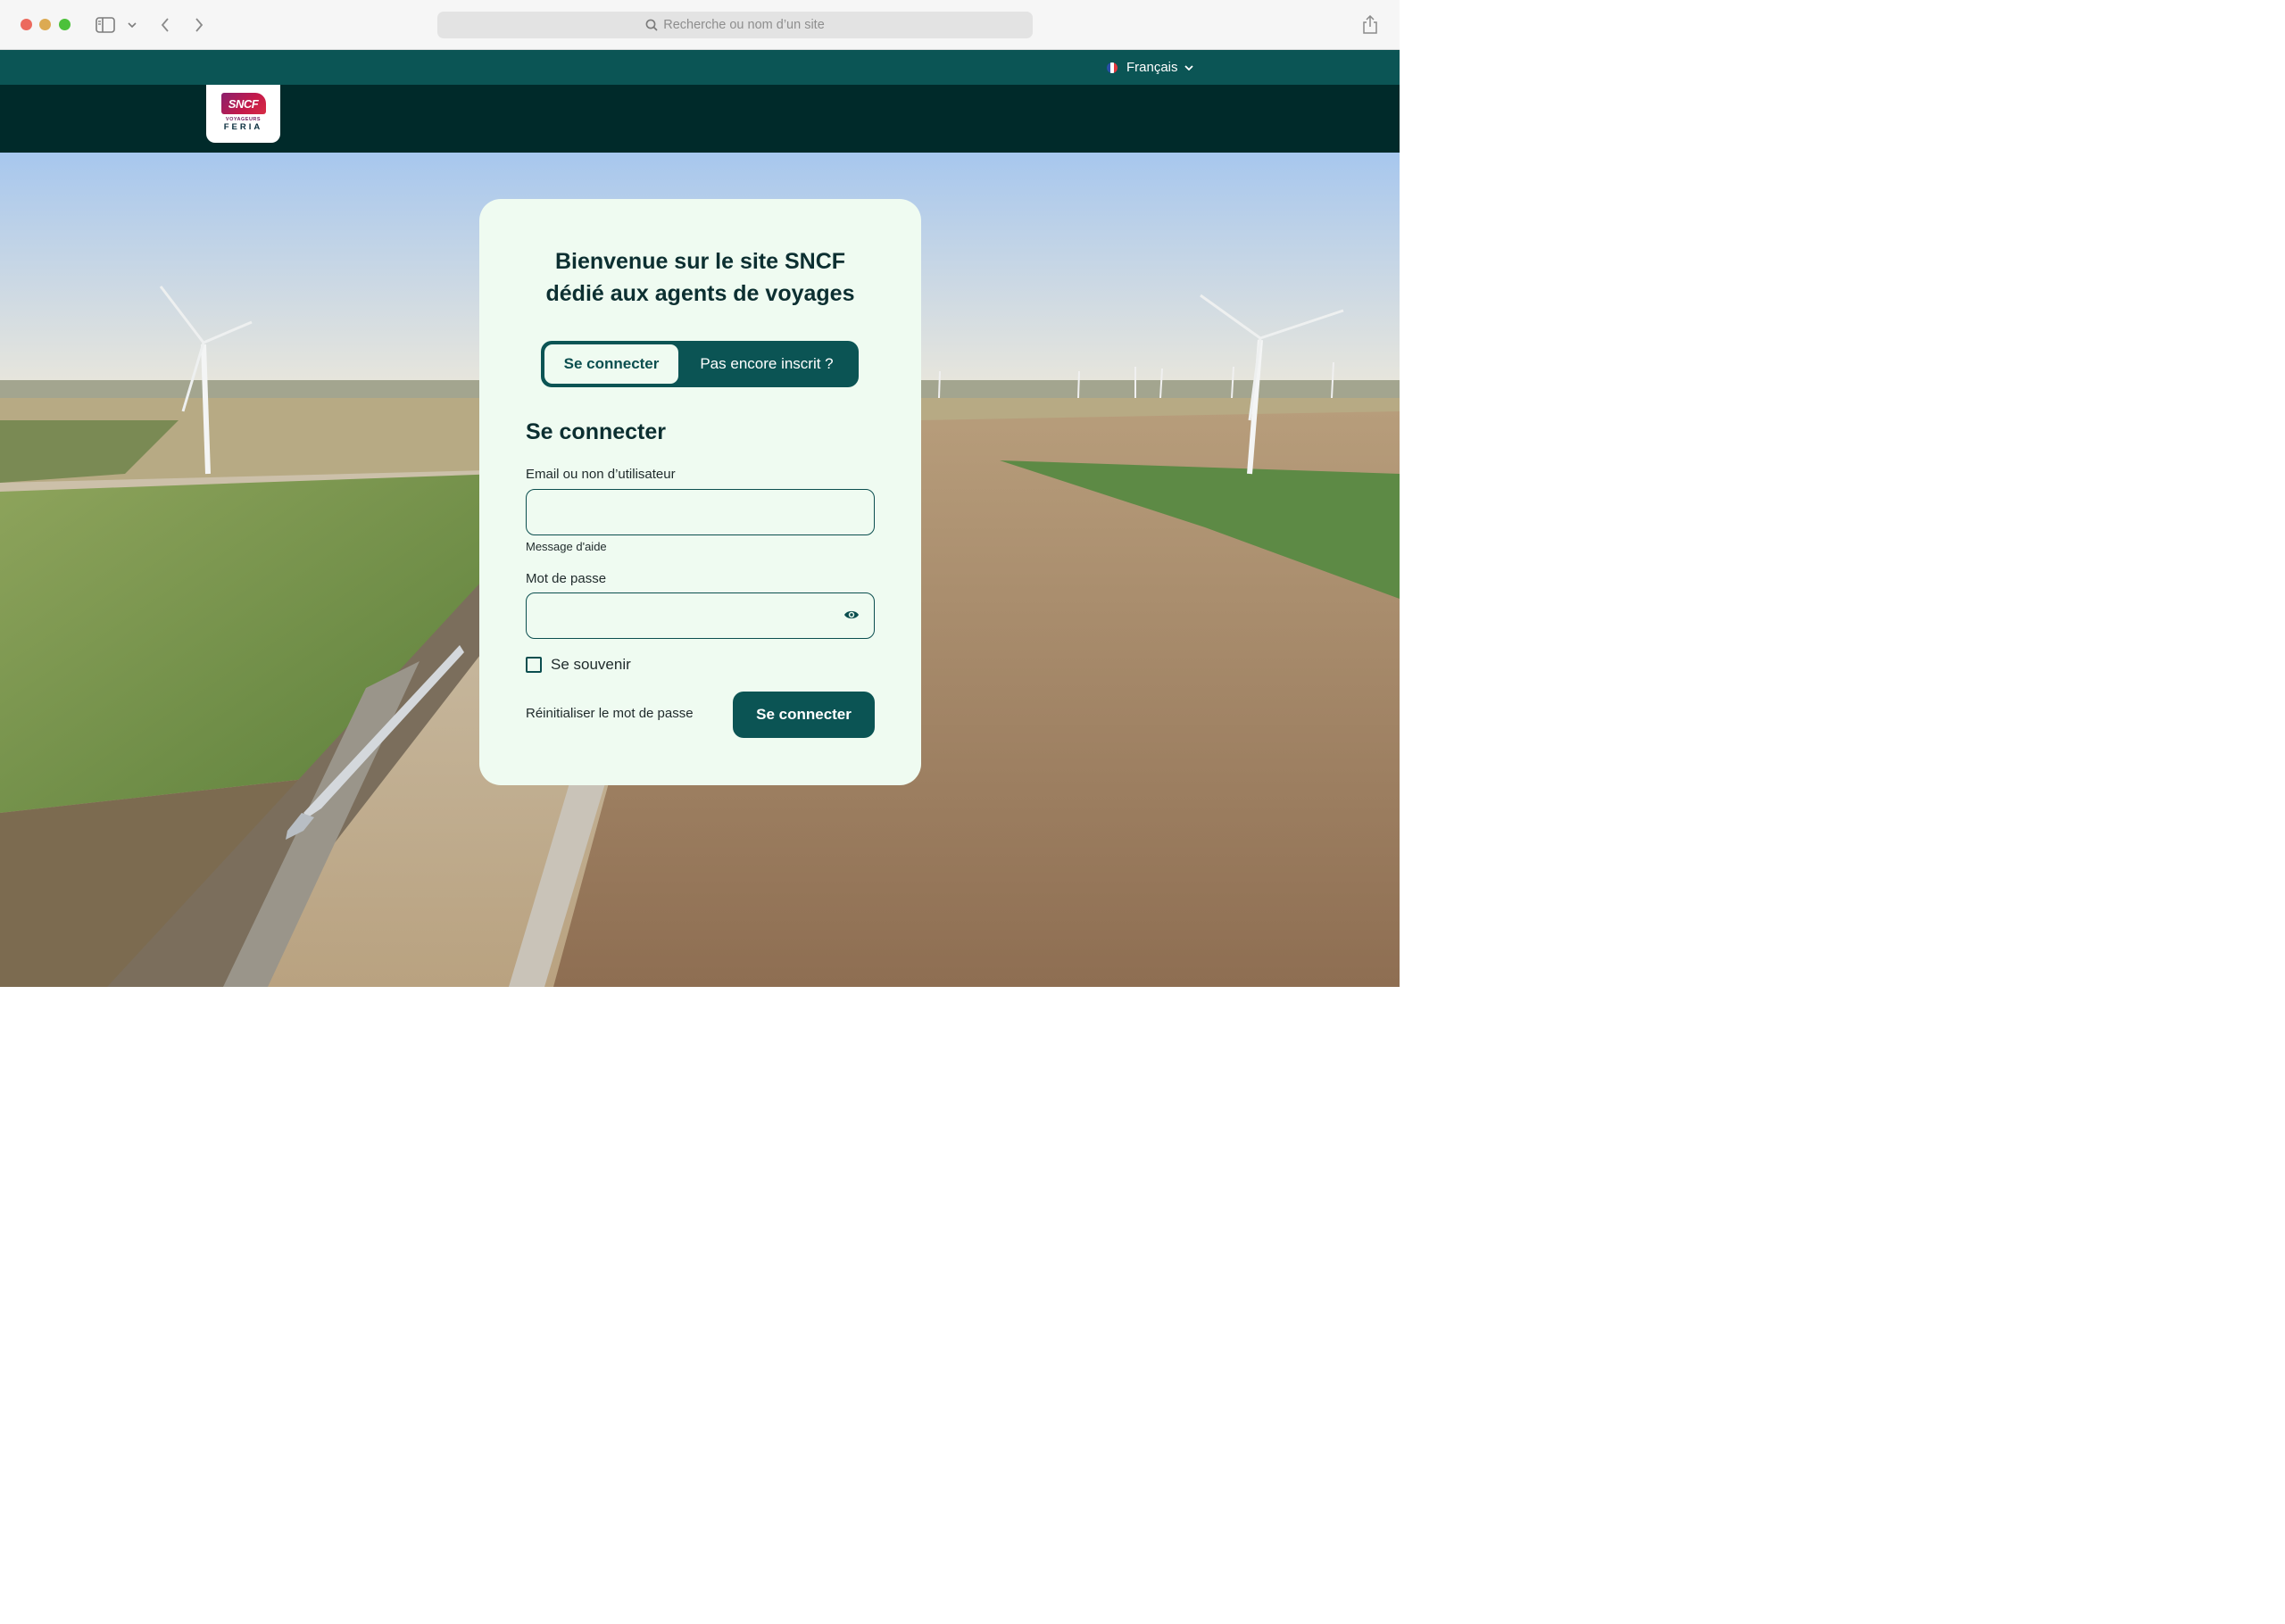 This screenshot has height=1624, width=2285. I want to click on remember-me: Se souvenir, so click(578, 665).